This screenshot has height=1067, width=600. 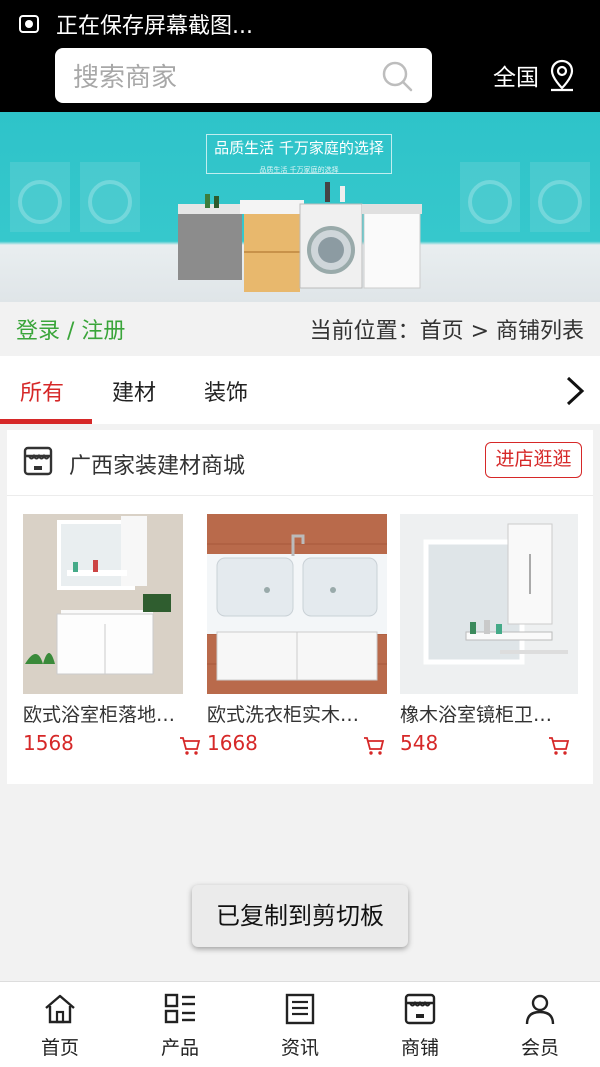 I want to click on home-icon, so click(x=60, y=1009).